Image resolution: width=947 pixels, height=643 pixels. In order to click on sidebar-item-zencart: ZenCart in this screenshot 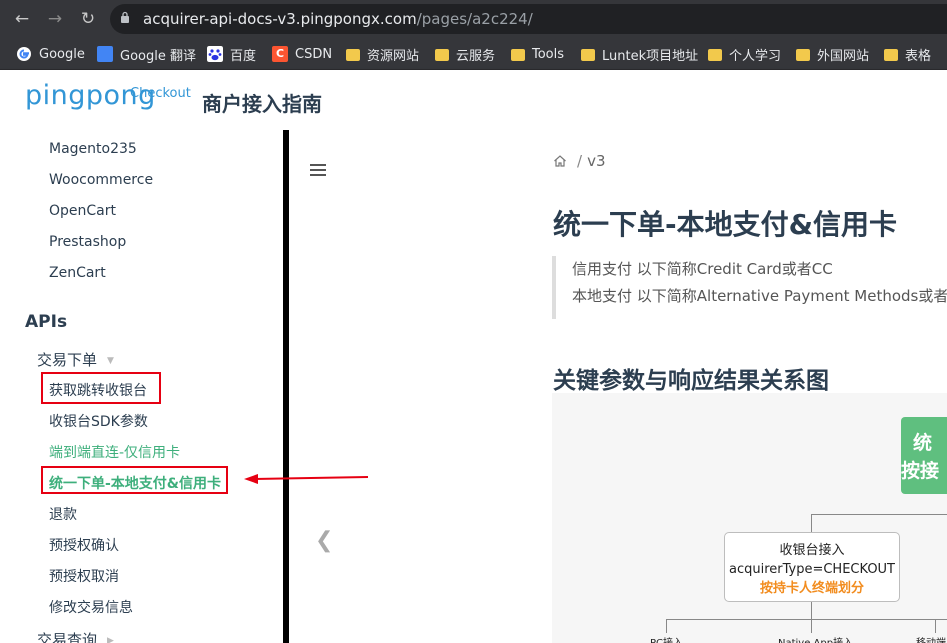, I will do `click(77, 273)`.